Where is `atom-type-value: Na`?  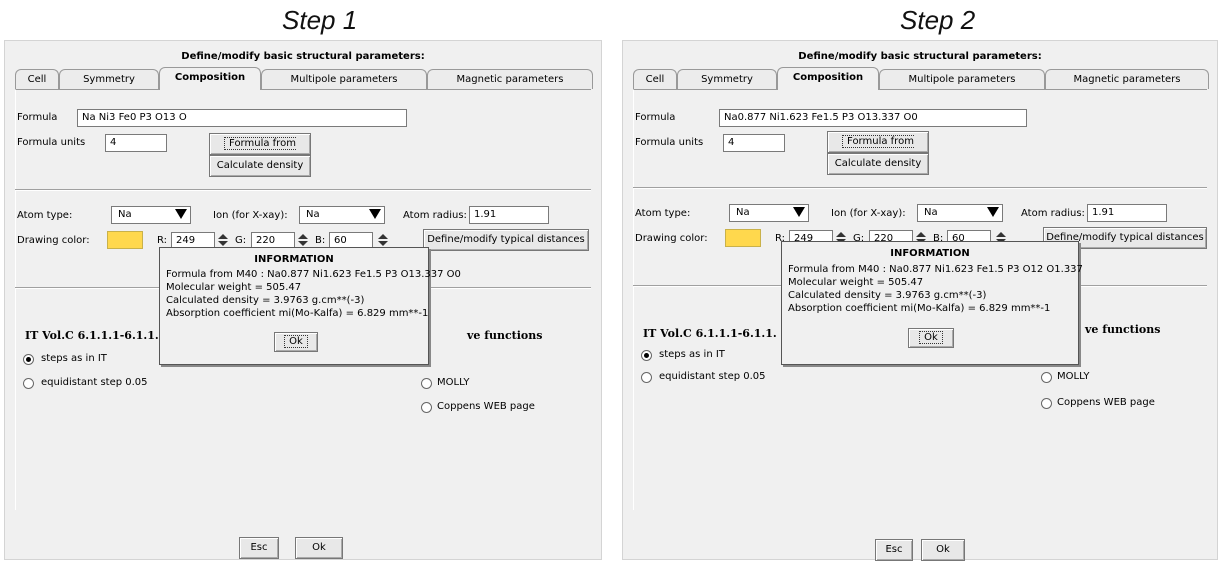
atom-type-value: Na is located at coordinates (743, 212).